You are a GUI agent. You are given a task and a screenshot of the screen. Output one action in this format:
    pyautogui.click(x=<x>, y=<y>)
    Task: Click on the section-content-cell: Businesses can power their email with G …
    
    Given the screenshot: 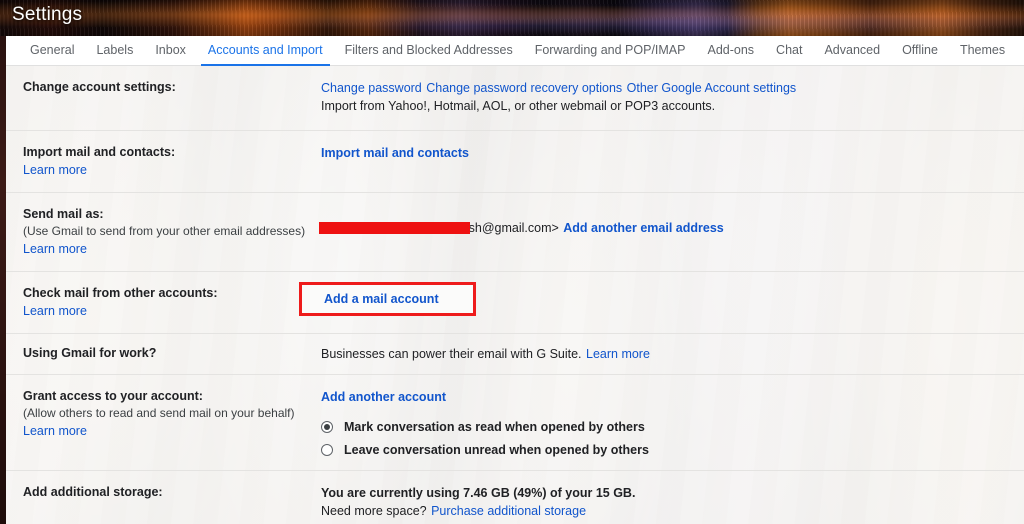 What is the action you would take?
    pyautogui.click(x=672, y=354)
    